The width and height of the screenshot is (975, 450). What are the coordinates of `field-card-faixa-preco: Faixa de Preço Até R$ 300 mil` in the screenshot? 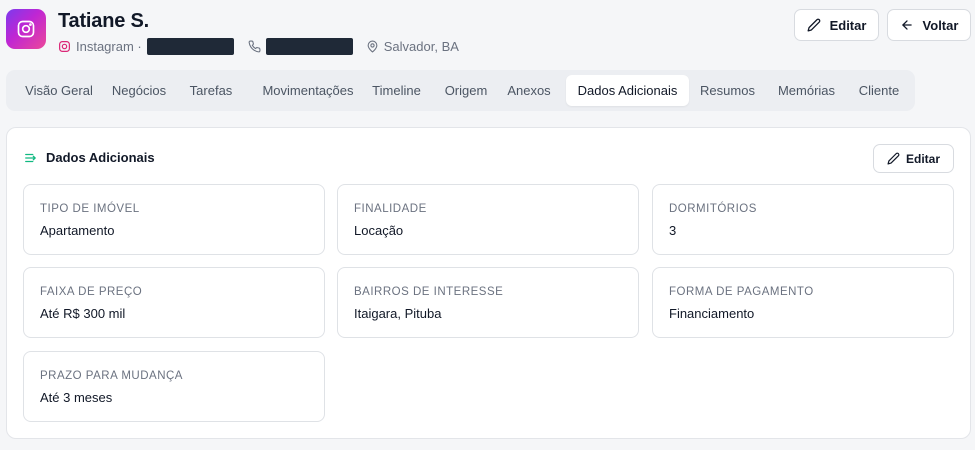 It's located at (174, 302).